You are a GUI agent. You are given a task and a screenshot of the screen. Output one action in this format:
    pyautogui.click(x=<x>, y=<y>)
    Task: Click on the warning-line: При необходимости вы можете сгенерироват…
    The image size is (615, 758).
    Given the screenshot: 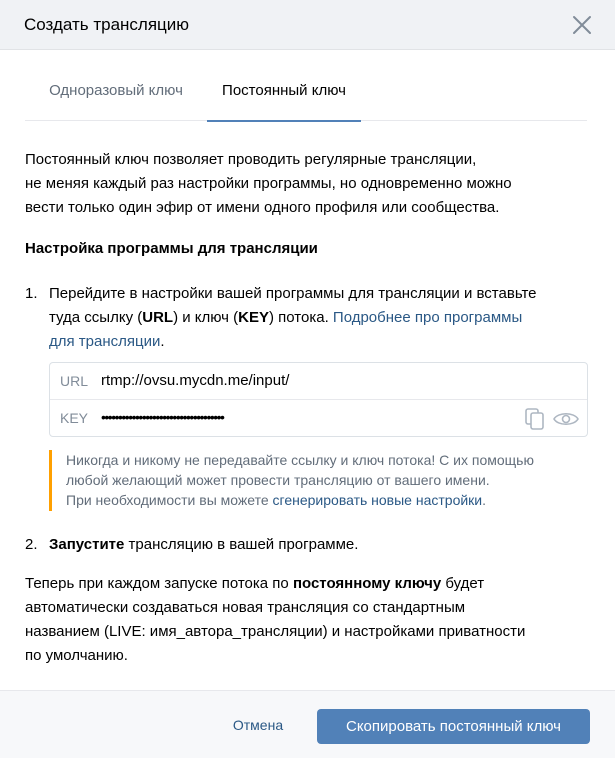 What is the action you would take?
    pyautogui.click(x=327, y=500)
    